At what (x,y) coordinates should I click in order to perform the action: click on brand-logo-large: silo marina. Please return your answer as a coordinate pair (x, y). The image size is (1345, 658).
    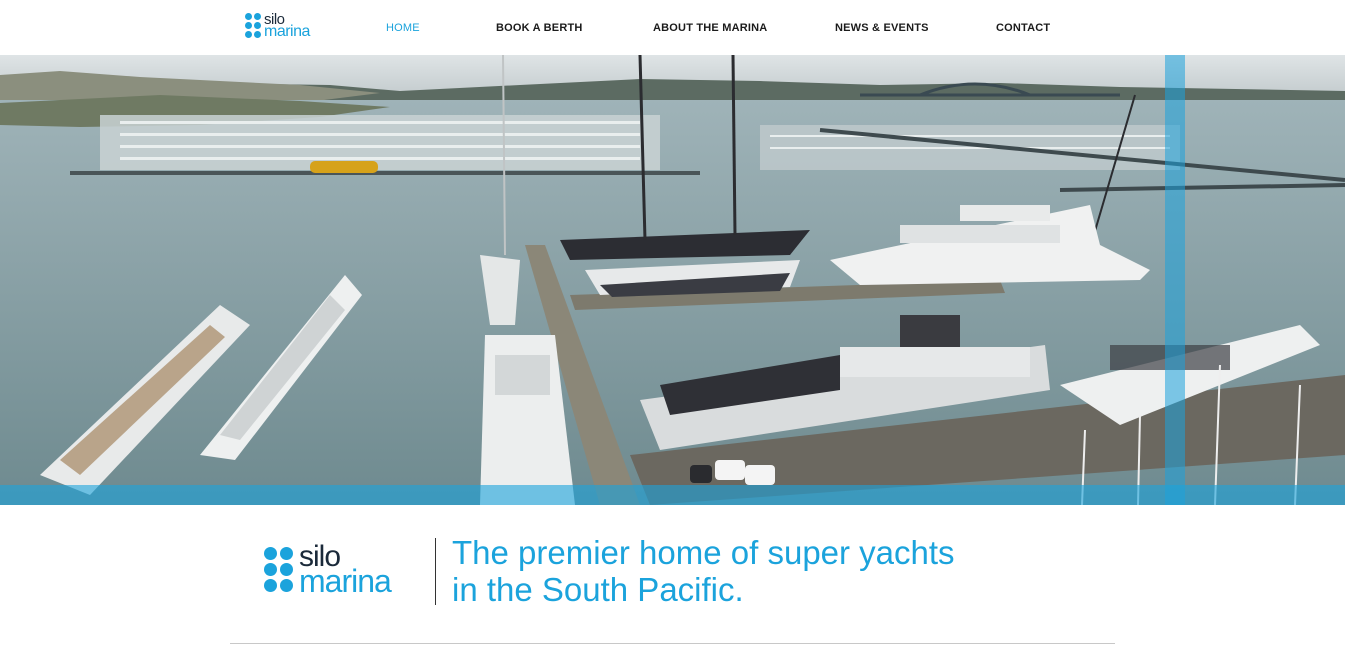
    Looking at the image, I should click on (328, 570).